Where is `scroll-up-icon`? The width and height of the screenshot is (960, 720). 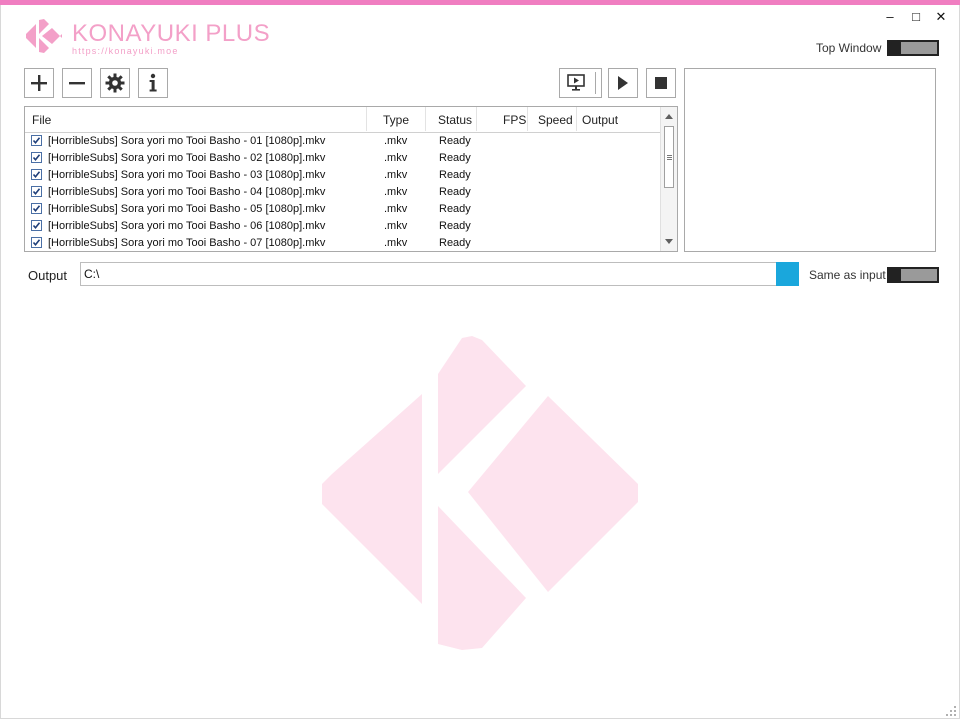 scroll-up-icon is located at coordinates (669, 116).